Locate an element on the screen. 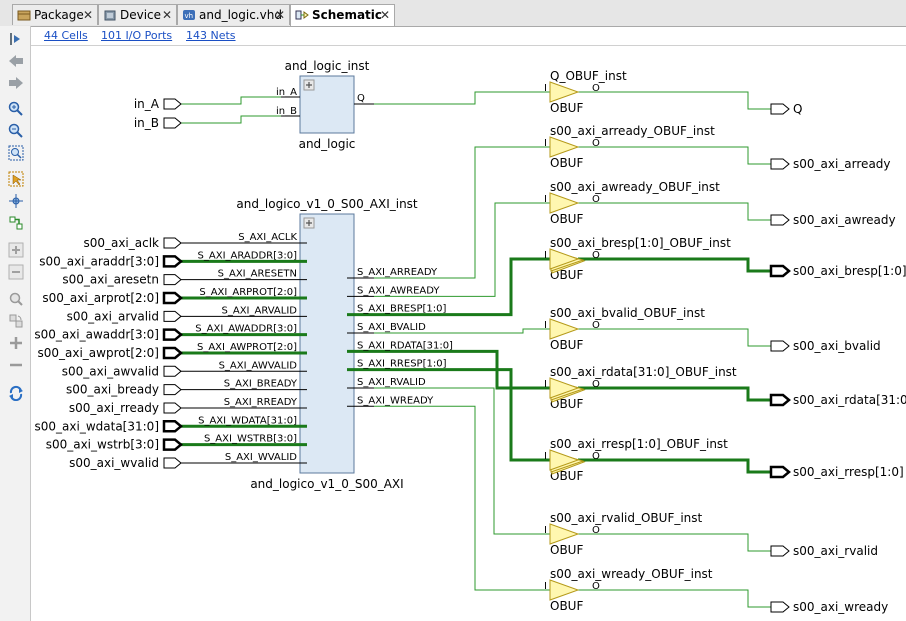  forward-arrow-icon is located at coordinates (16, 83).